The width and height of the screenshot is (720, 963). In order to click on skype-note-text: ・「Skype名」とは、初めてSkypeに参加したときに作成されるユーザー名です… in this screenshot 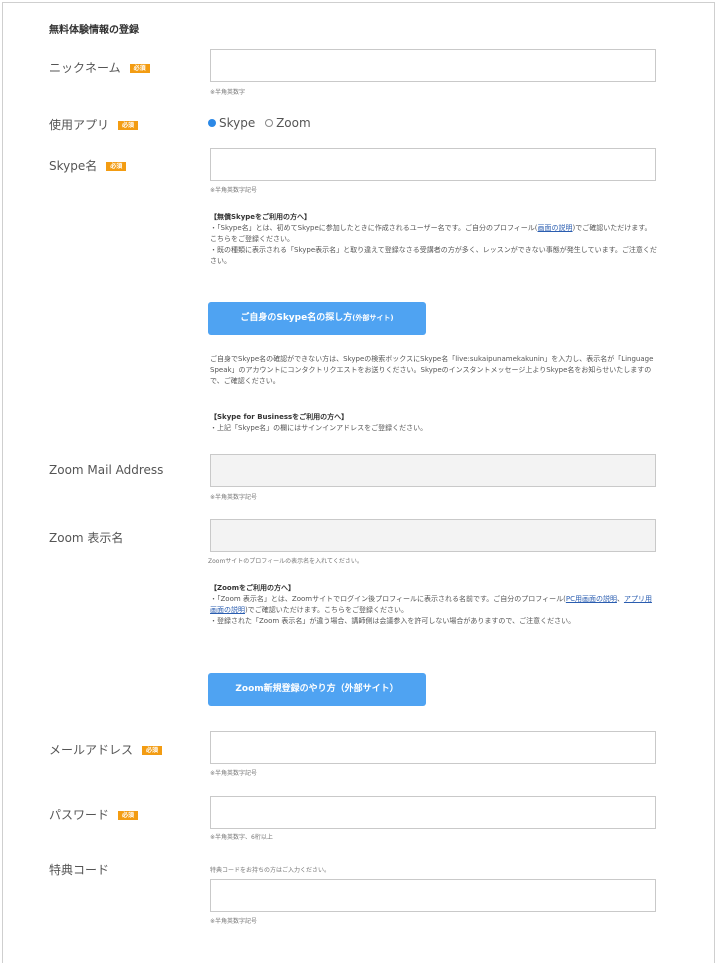, I will do `click(374, 228)`.